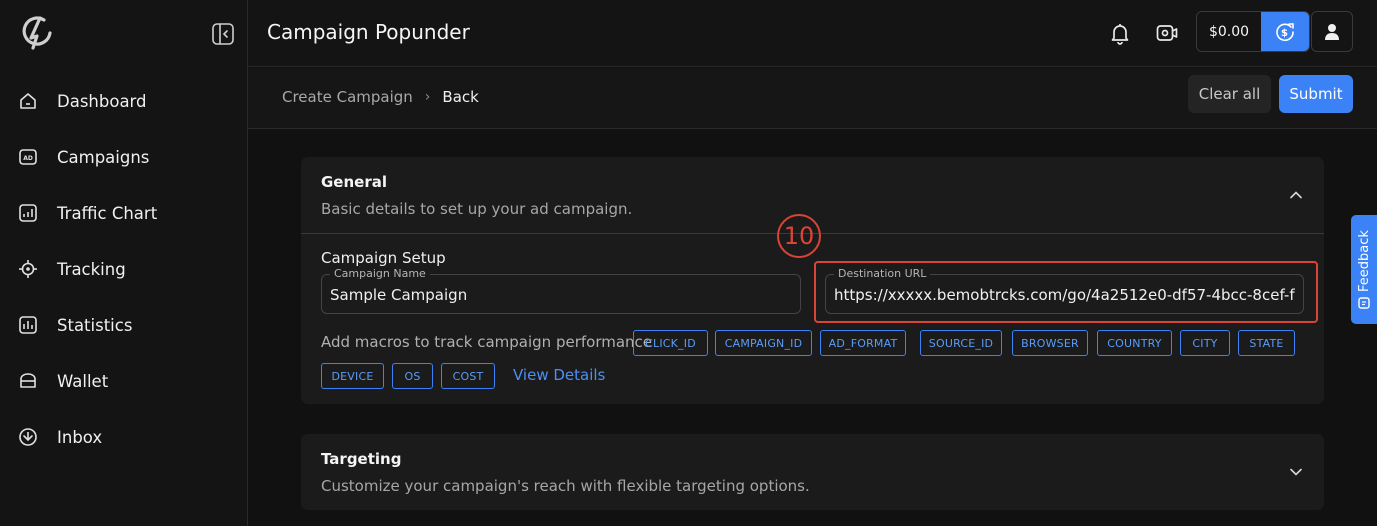 This screenshot has width=1377, height=526. I want to click on sidebar-item-label: Statistics, so click(95, 325).